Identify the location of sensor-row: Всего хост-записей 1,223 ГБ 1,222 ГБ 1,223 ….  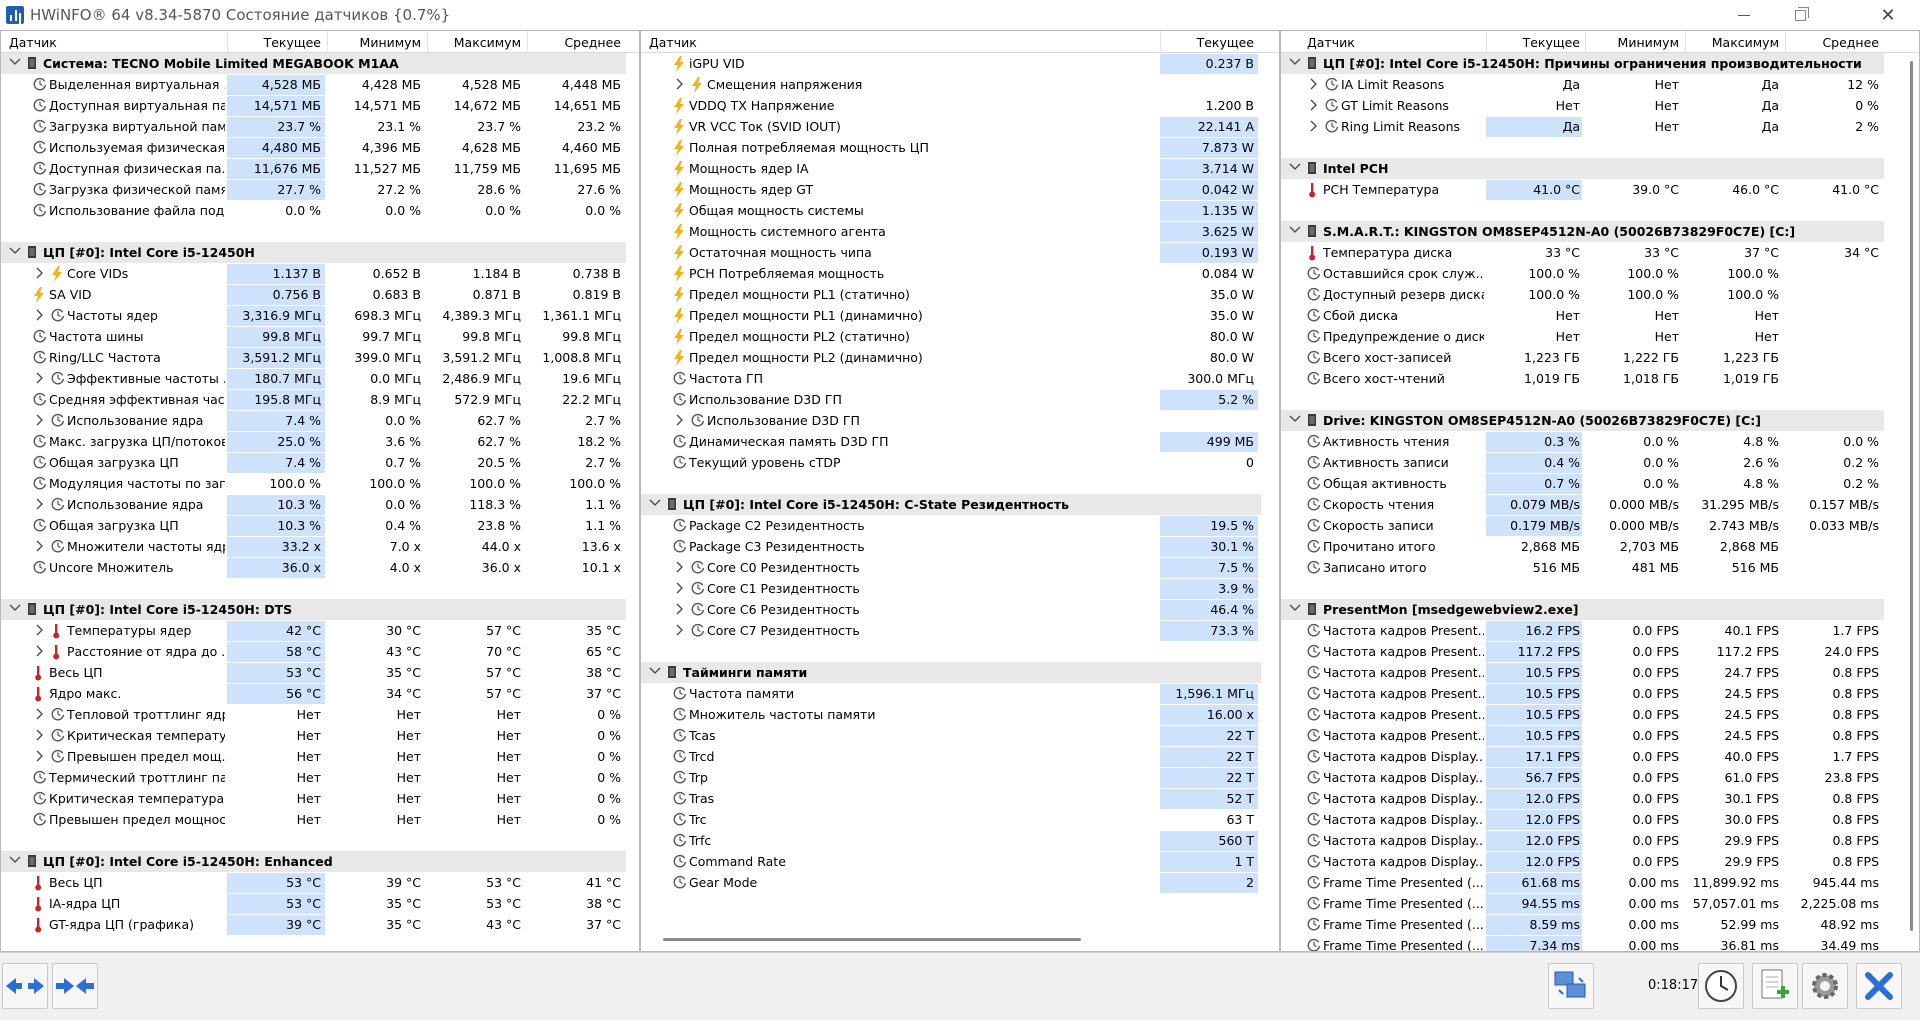
(1600, 357).